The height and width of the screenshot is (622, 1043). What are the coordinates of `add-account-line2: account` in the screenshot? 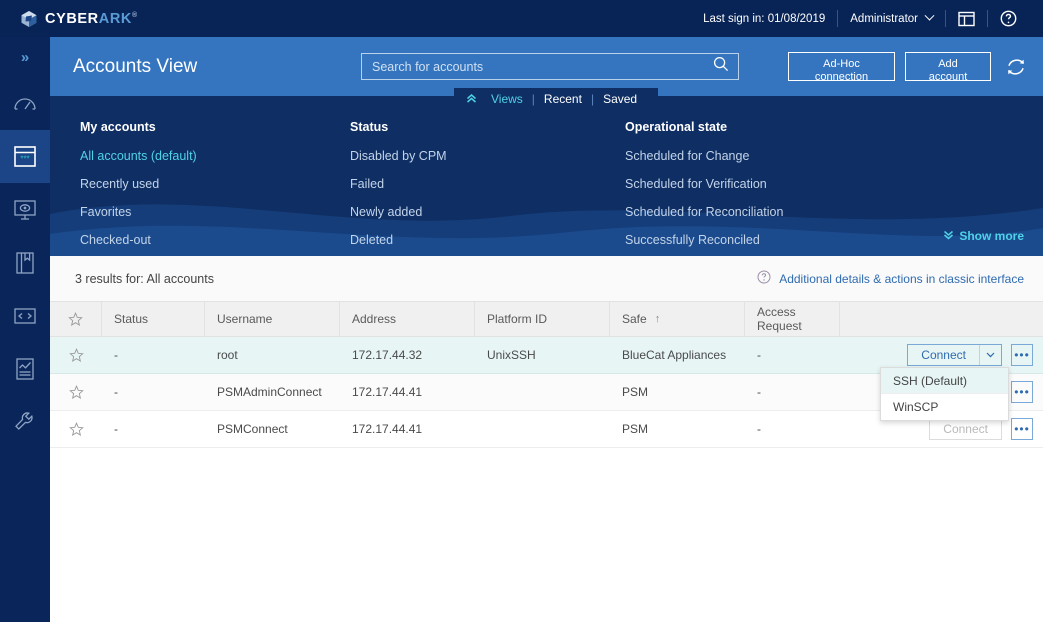 It's located at (948, 76).